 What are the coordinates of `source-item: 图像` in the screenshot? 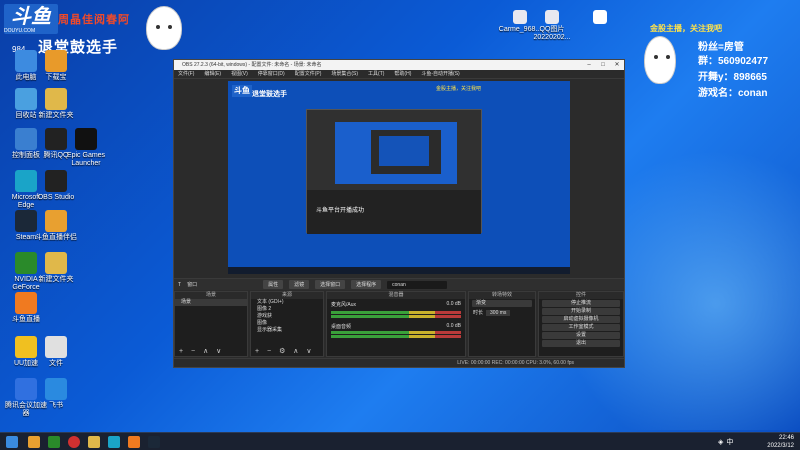 It's located at (287, 323).